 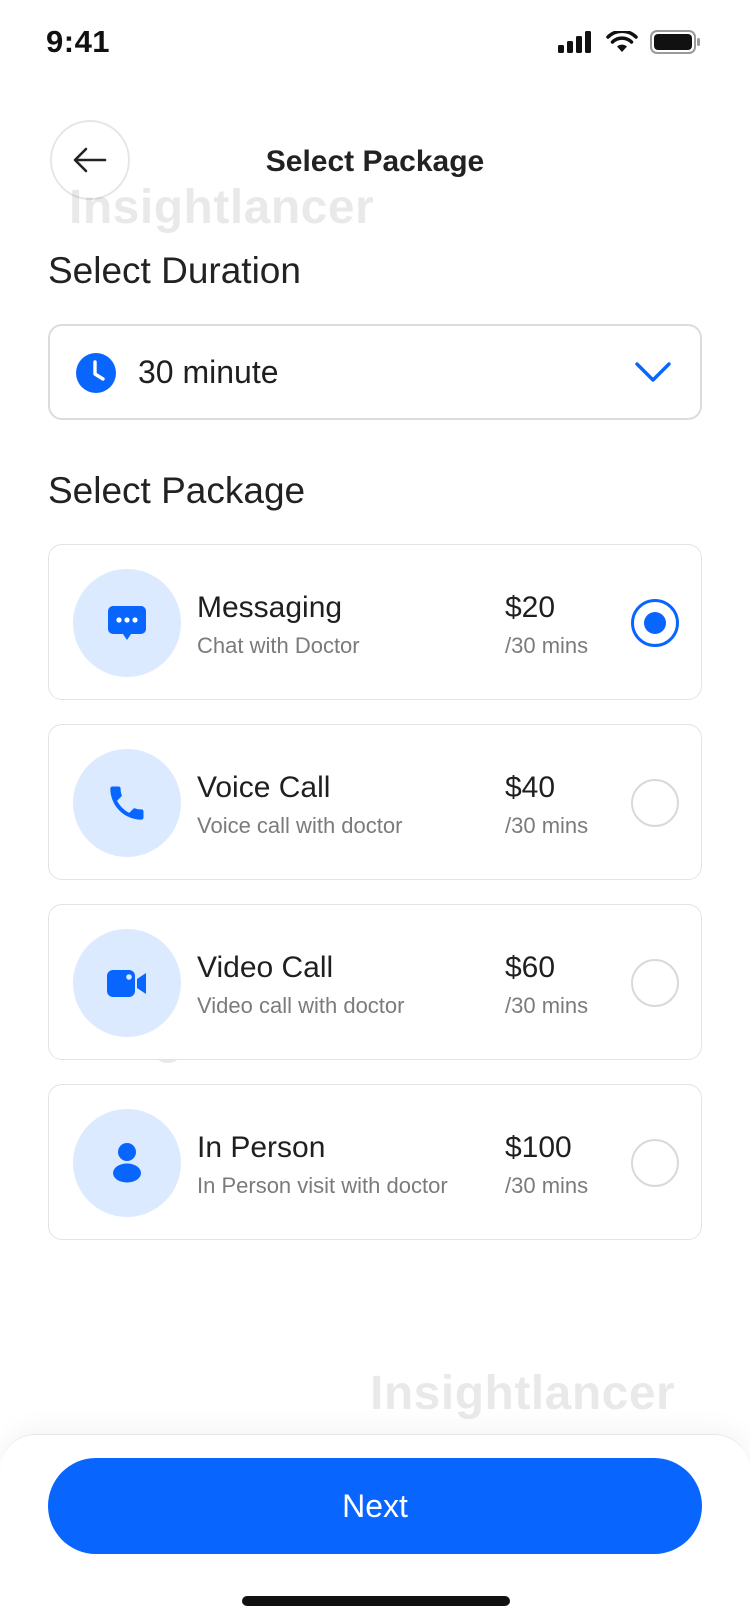 What do you see at coordinates (78, 41) in the screenshot?
I see `status-time: 9:41` at bounding box center [78, 41].